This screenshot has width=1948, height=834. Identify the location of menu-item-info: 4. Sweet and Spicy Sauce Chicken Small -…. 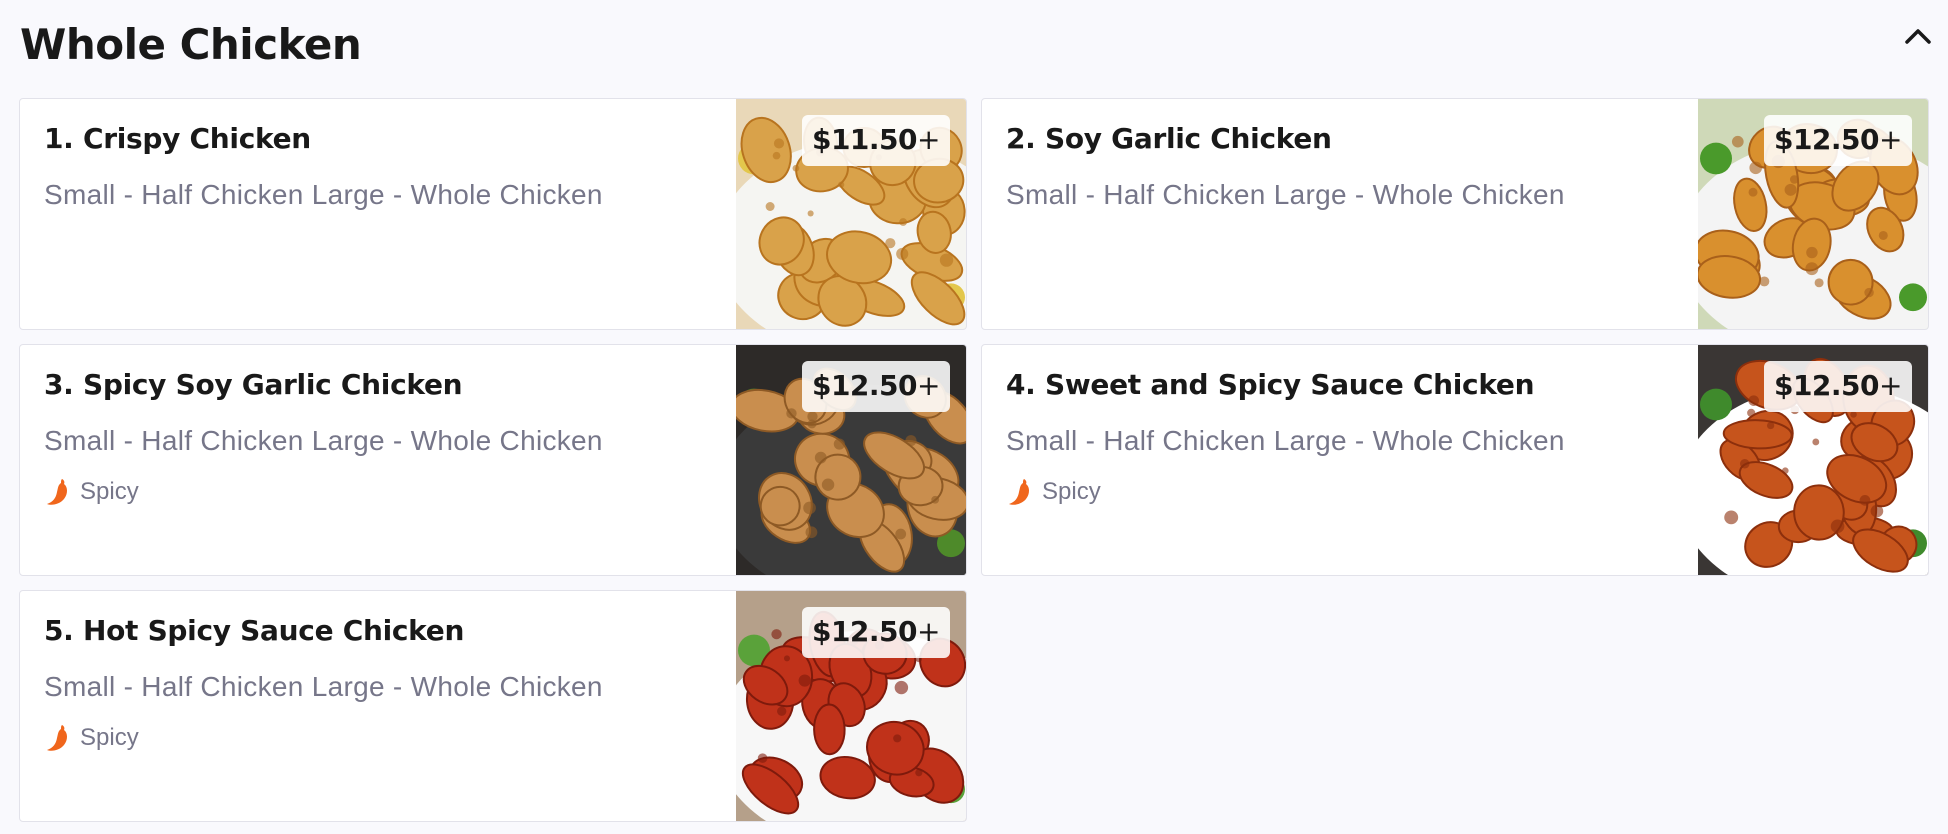
(1342, 437).